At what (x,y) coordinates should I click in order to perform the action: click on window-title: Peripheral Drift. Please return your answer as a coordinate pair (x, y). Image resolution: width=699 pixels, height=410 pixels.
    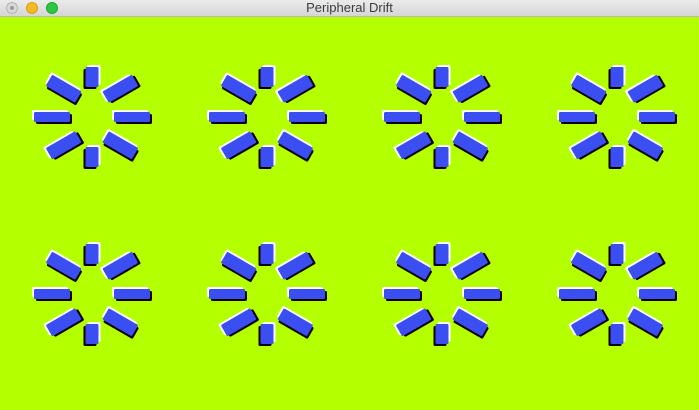
    Looking at the image, I should click on (349, 7).